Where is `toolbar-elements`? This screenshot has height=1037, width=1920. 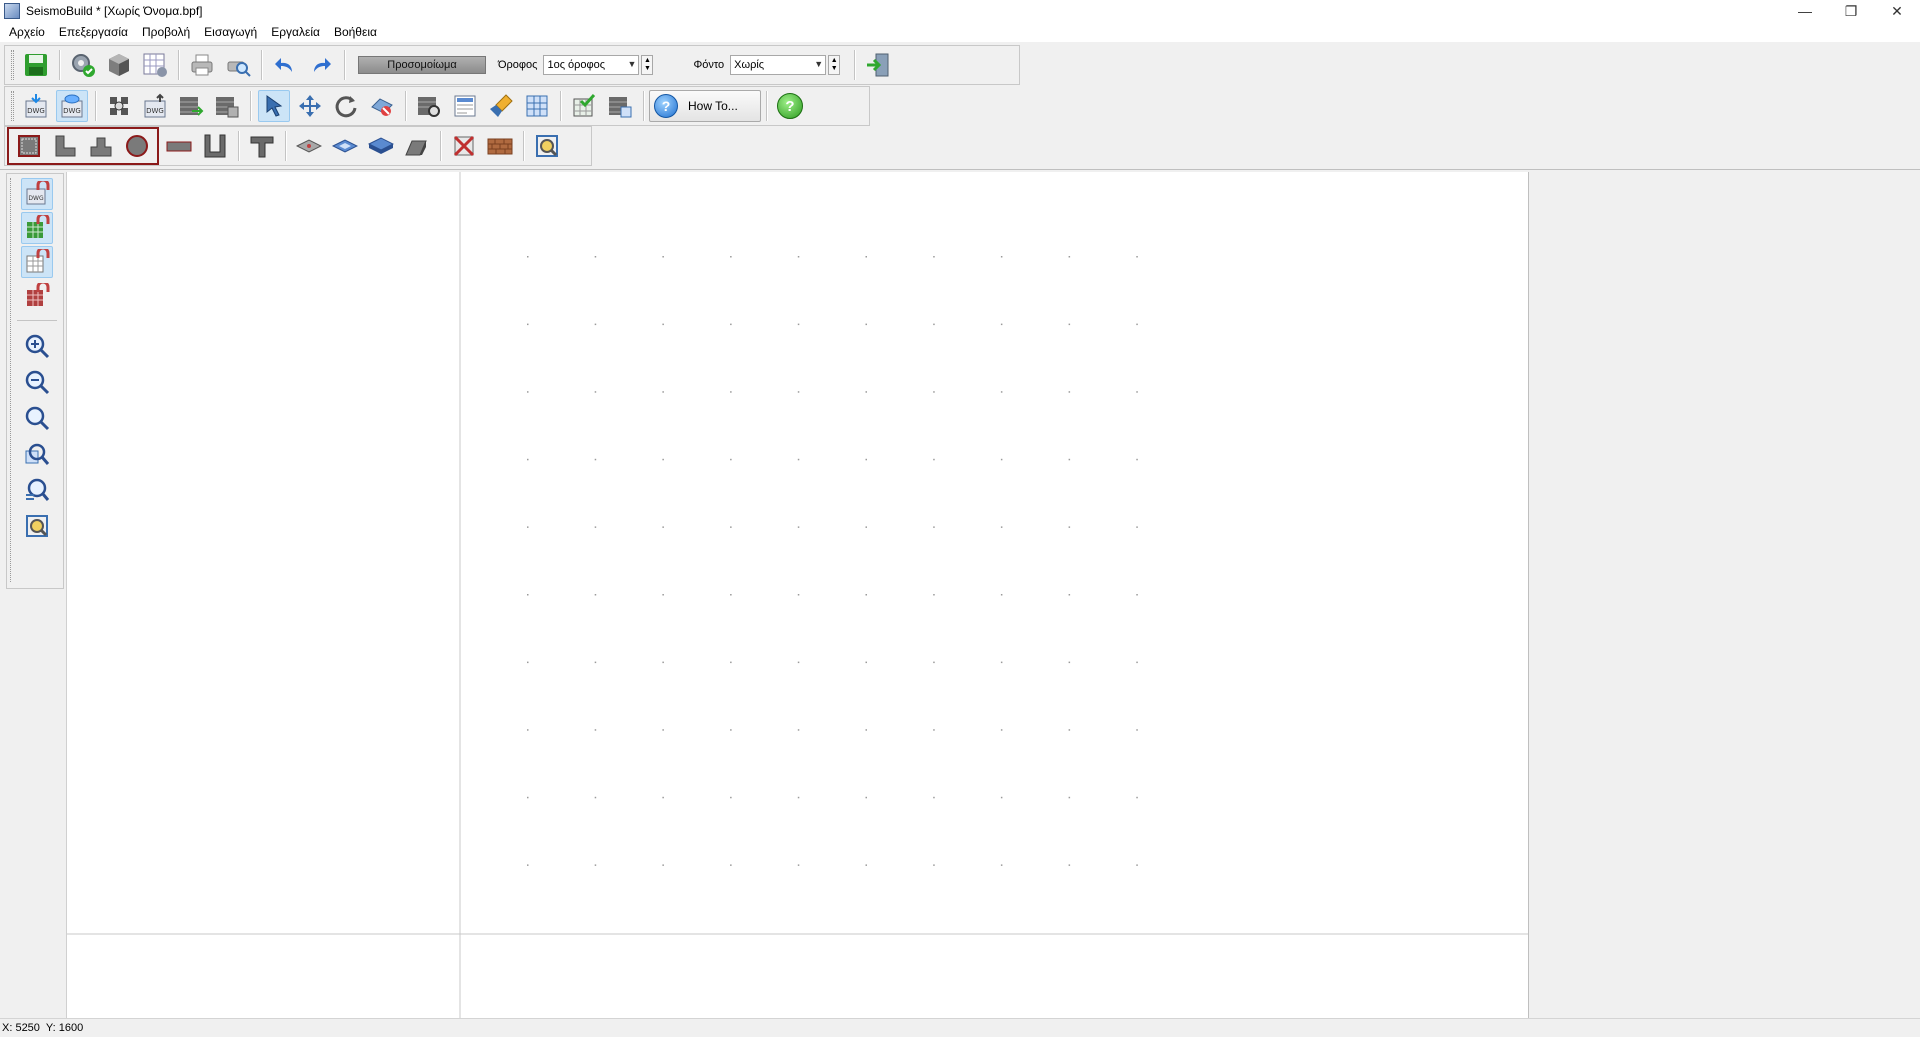 toolbar-elements is located at coordinates (298, 146).